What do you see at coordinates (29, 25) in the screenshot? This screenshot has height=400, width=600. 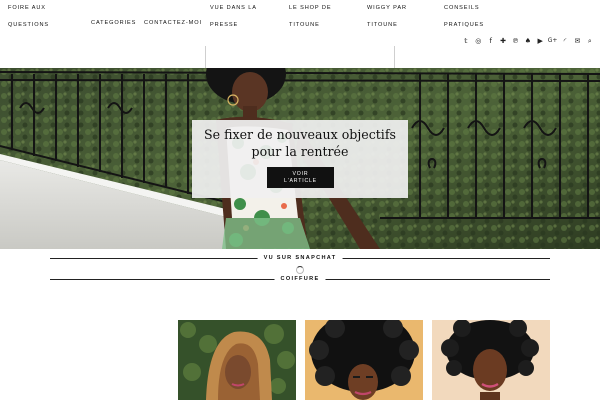 I see `nav-item-label: questions` at bounding box center [29, 25].